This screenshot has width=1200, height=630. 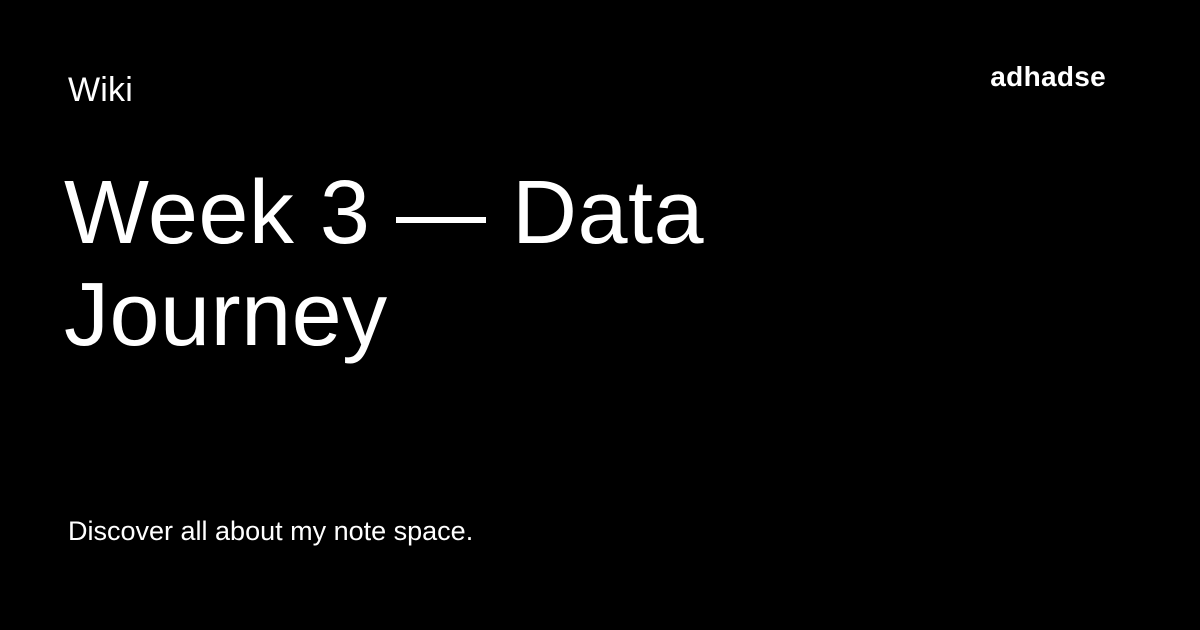 I want to click on brand-logo: adhadse, so click(x=1048, y=76).